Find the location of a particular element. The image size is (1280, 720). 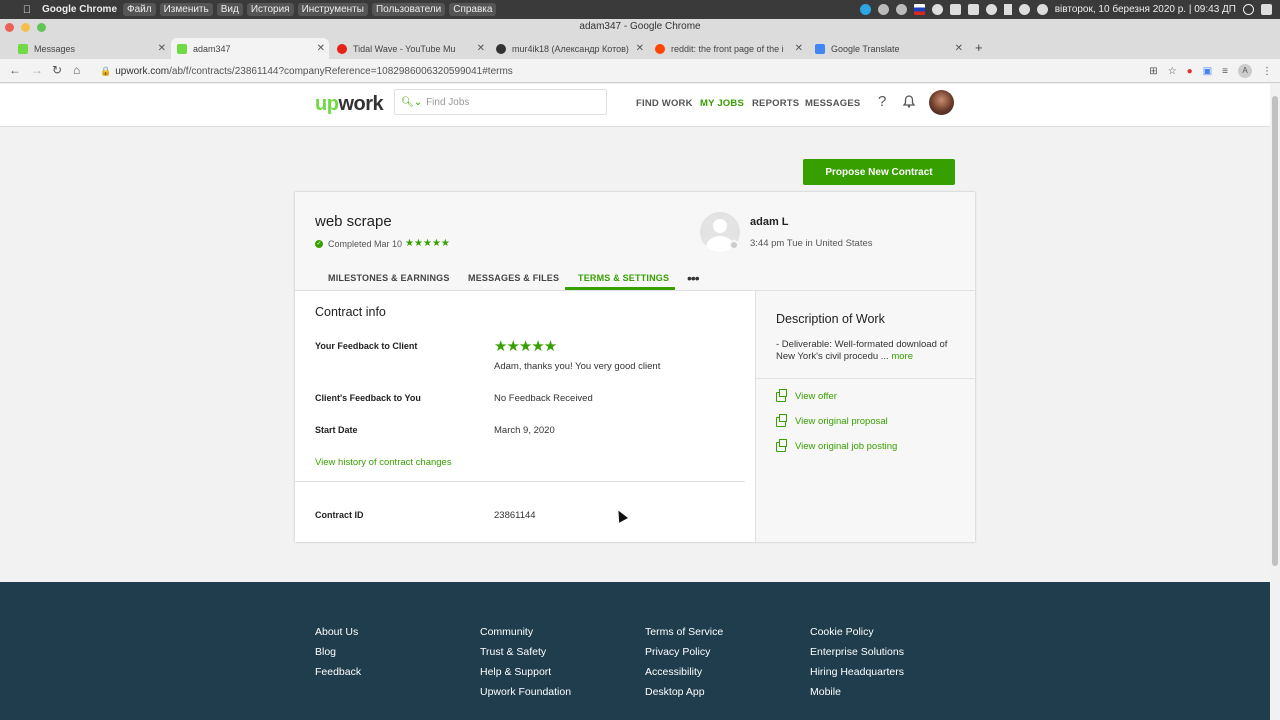

footer-privacy: Privacy Policy is located at coordinates (677, 652).